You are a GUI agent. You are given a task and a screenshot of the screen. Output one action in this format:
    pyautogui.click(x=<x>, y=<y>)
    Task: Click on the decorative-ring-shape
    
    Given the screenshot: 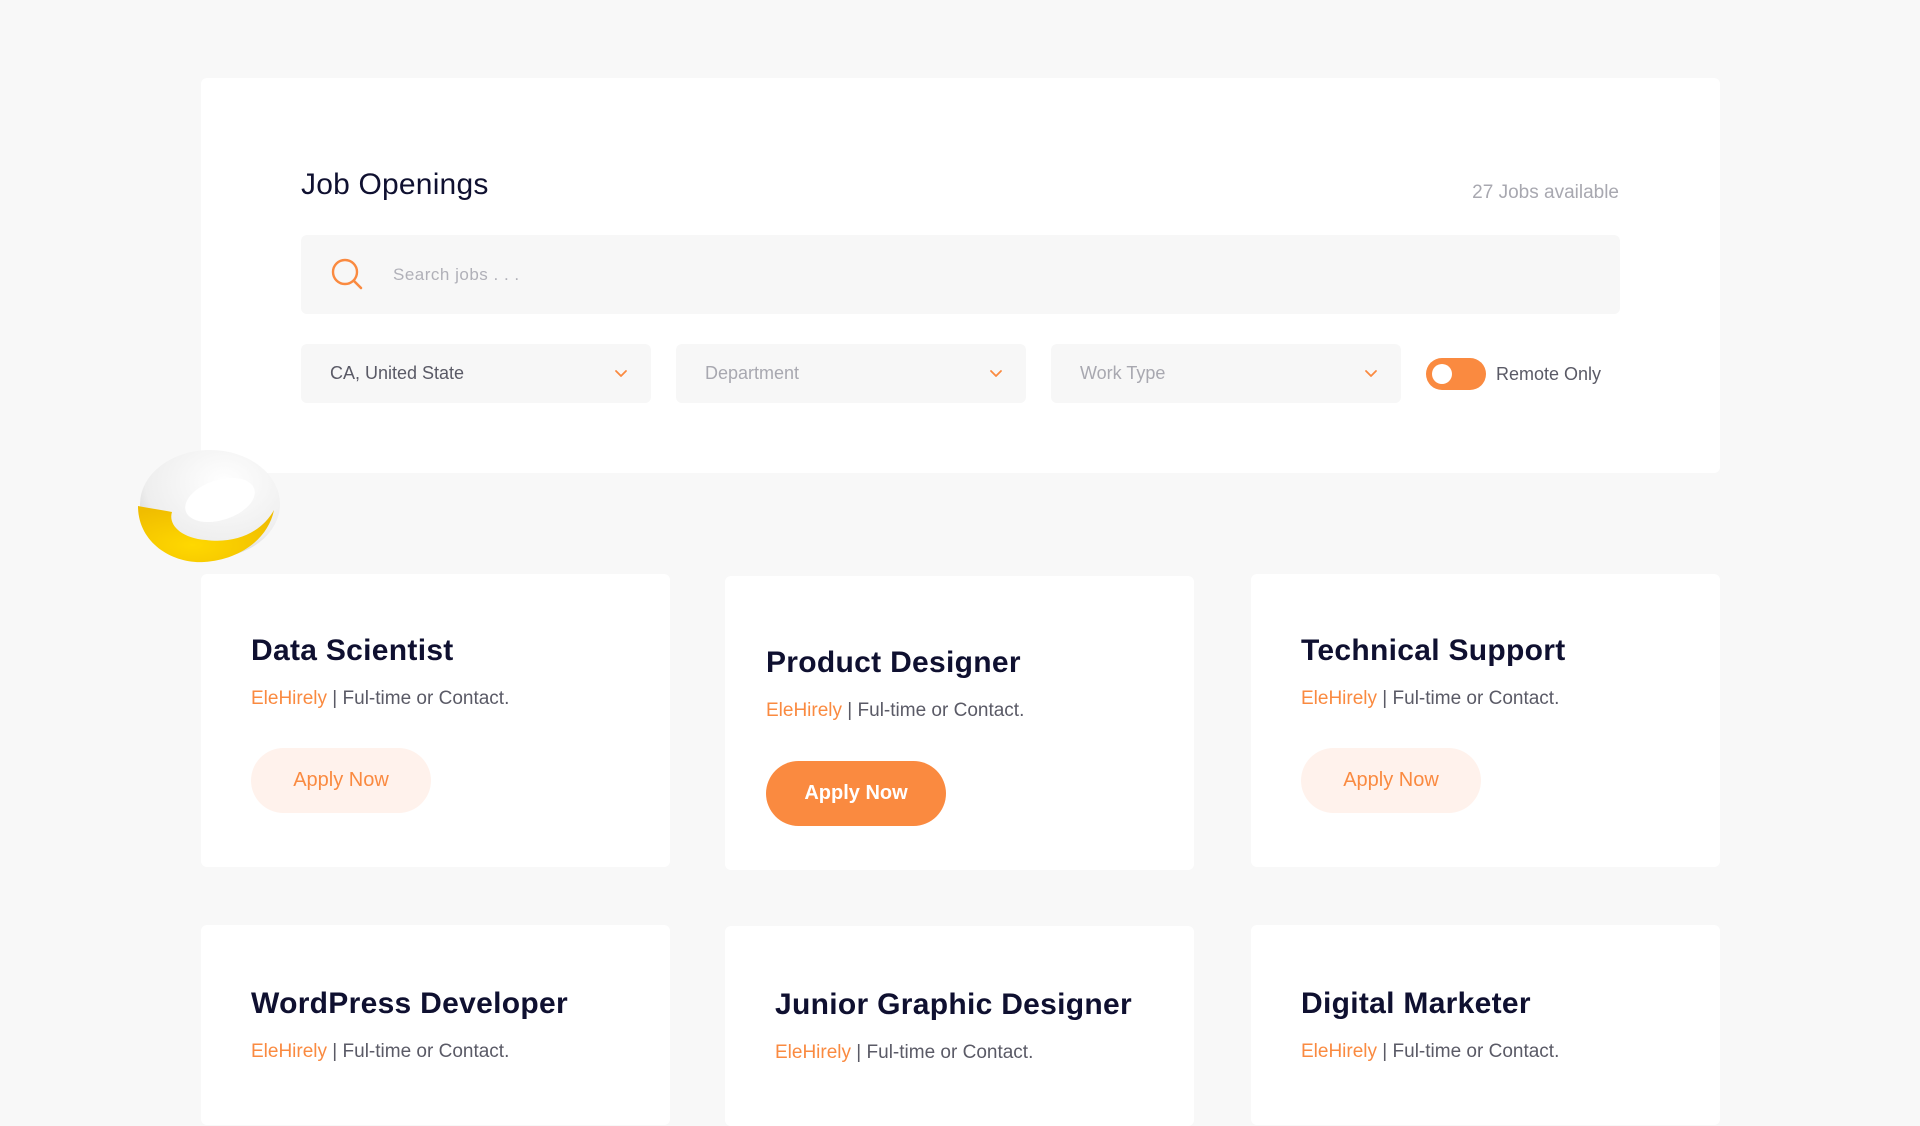 What is the action you would take?
    pyautogui.click(x=209, y=506)
    